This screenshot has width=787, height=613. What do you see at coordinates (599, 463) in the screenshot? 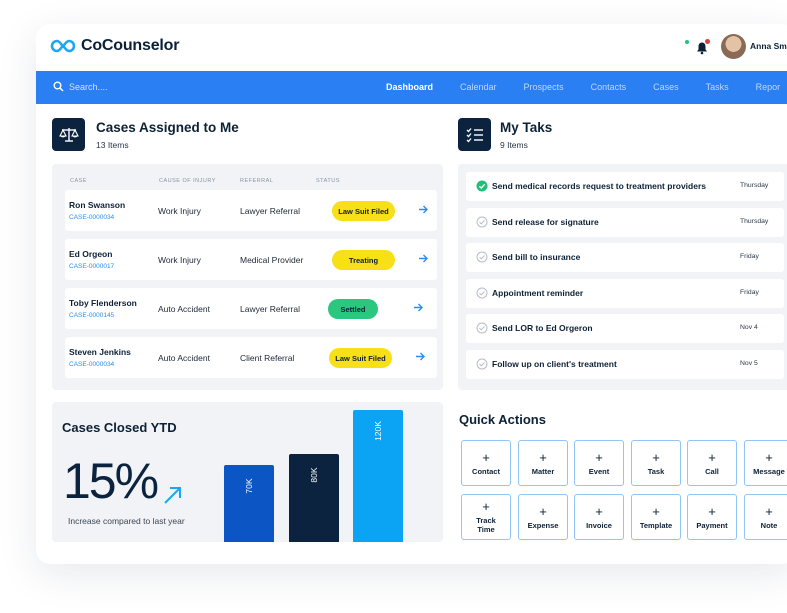
I see `quick-action-event-button: + Event` at bounding box center [599, 463].